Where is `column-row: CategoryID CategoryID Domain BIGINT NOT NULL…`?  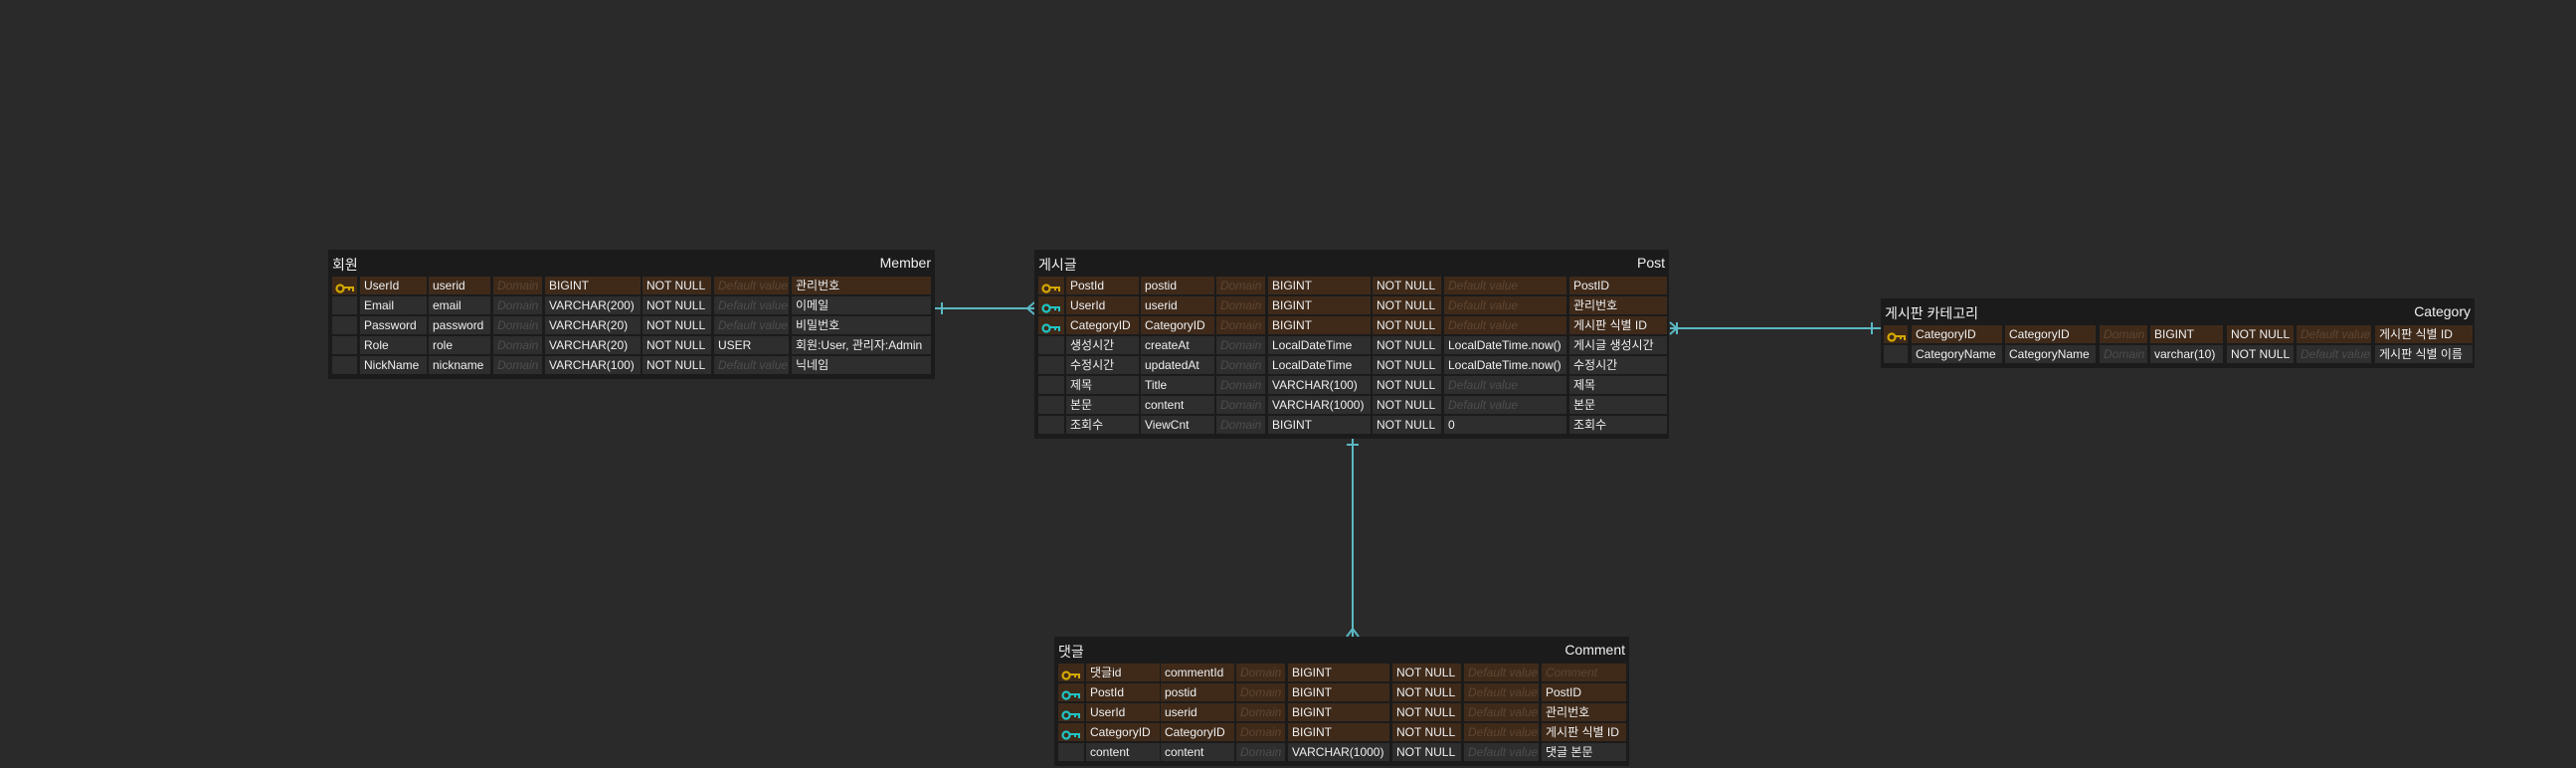 column-row: CategoryID CategoryID Domain BIGINT NOT NULL… is located at coordinates (1341, 732).